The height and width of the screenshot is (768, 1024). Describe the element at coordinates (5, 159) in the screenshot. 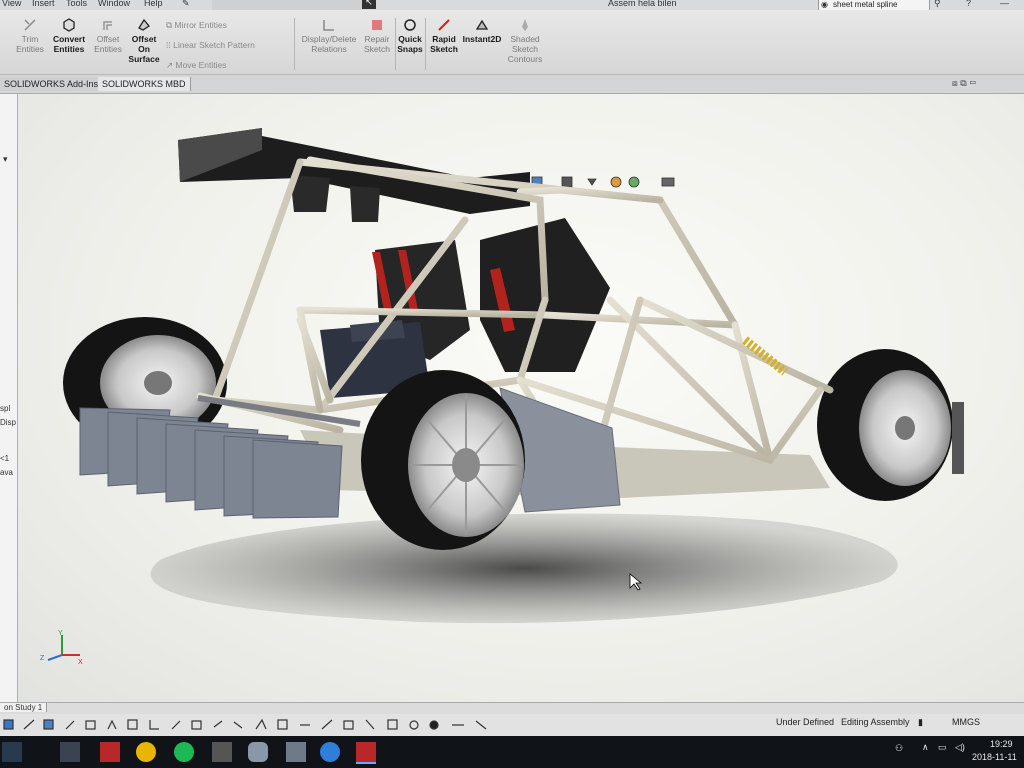

I see `collapse-arrow-icon: ▾` at that location.